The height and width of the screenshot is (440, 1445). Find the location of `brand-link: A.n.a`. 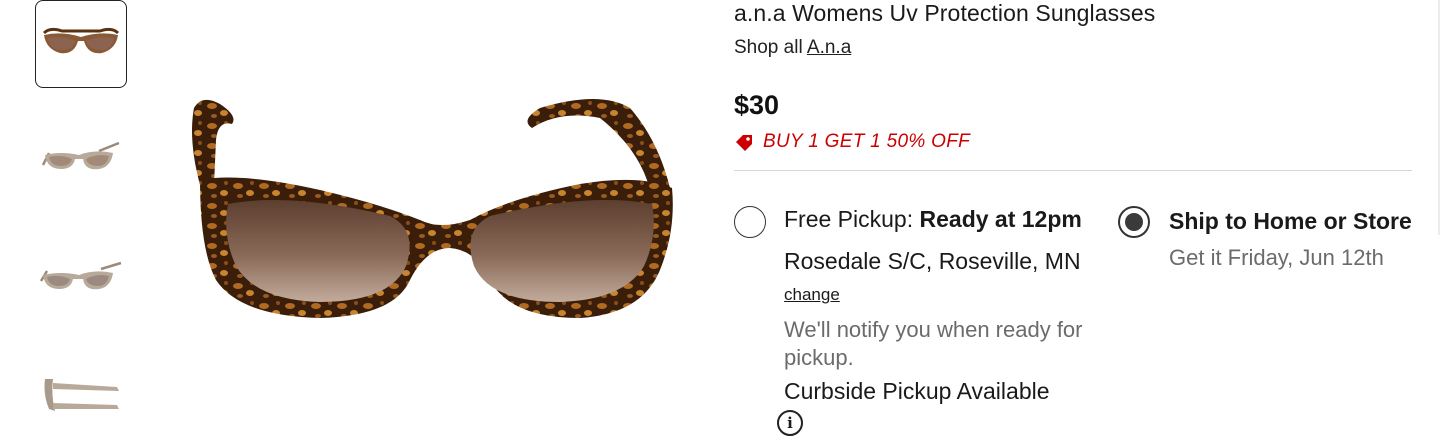

brand-link: A.n.a is located at coordinates (829, 47).